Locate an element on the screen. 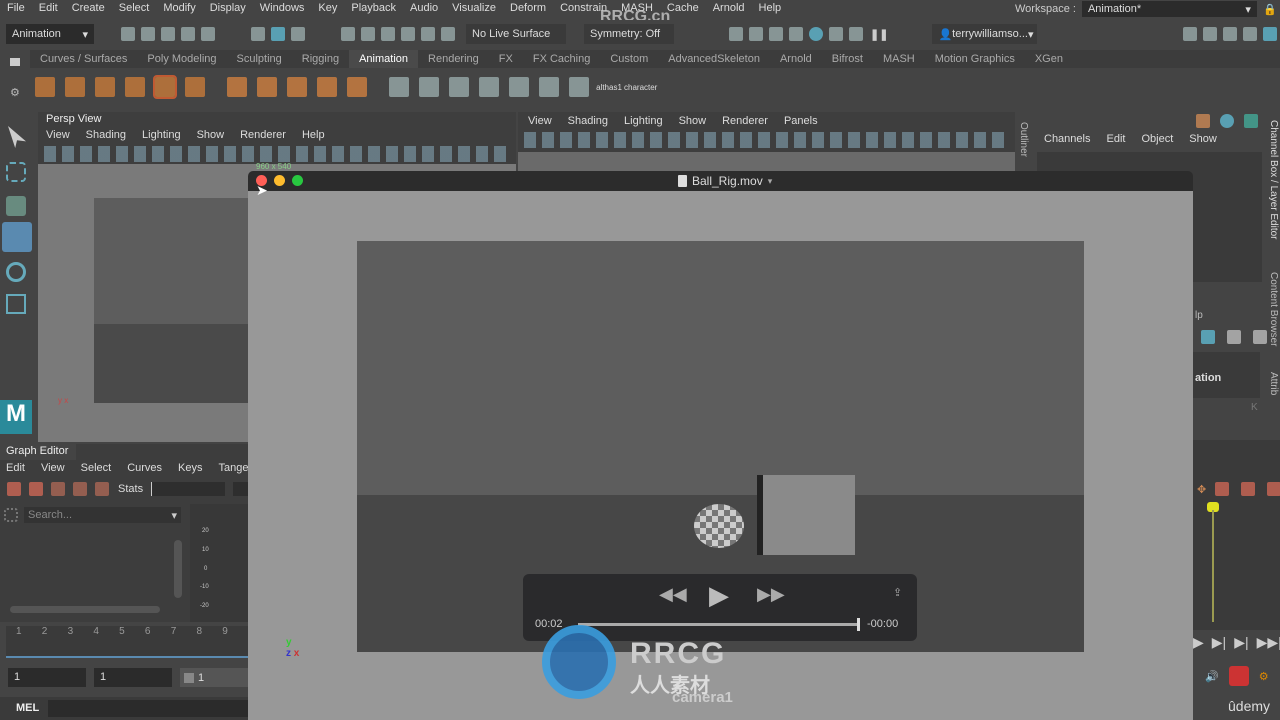  persp-menu-shading: Shading is located at coordinates (106, 135).